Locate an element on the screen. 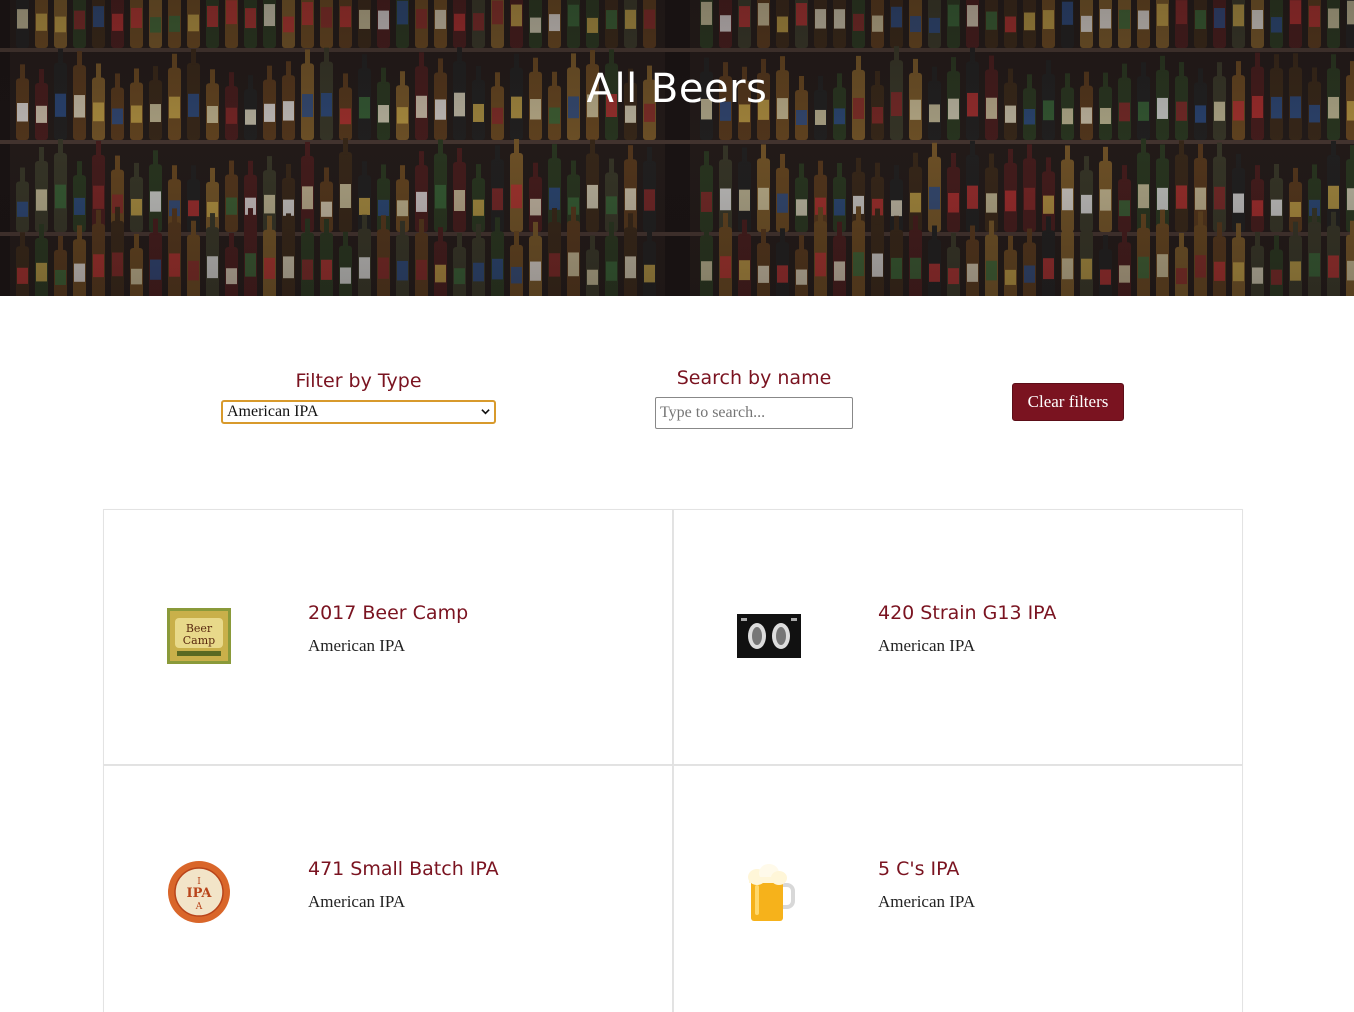  beer-card: Beer Camp 2017 Beer Camp American IPA is located at coordinates (388, 637).